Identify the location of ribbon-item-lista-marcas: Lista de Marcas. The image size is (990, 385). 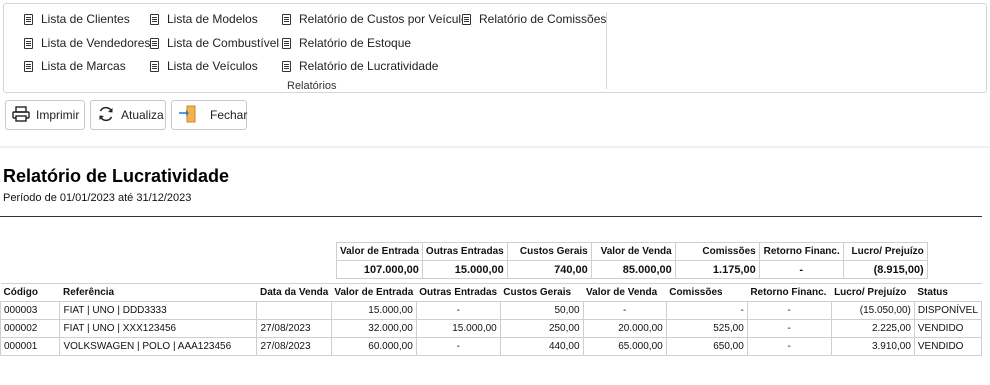
(75, 66).